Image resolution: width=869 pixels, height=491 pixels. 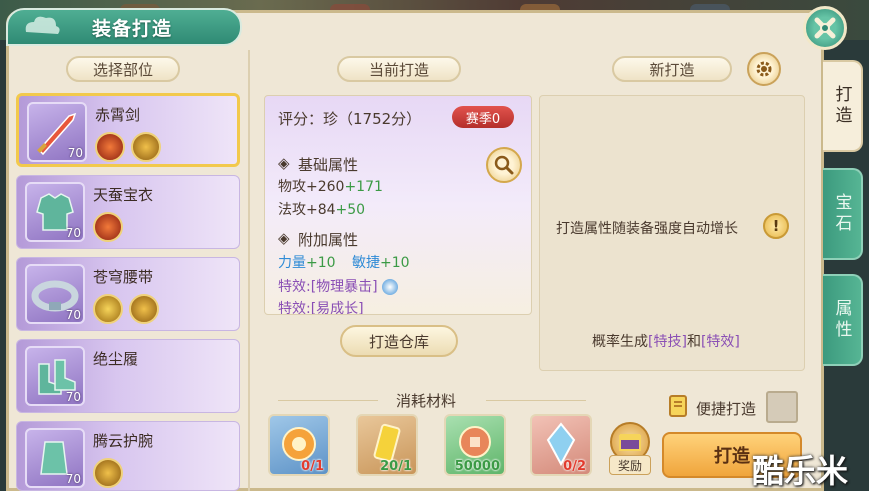 I want to click on prob-and: 和, so click(x=693, y=342).